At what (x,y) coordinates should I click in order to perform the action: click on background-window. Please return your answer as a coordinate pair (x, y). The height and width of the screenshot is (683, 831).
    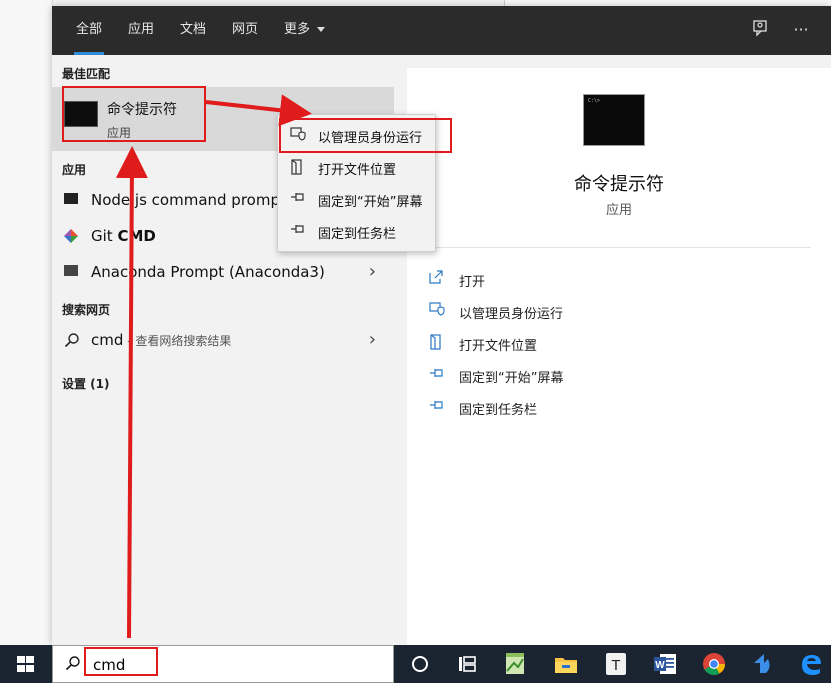
    Looking at the image, I should click on (26, 322).